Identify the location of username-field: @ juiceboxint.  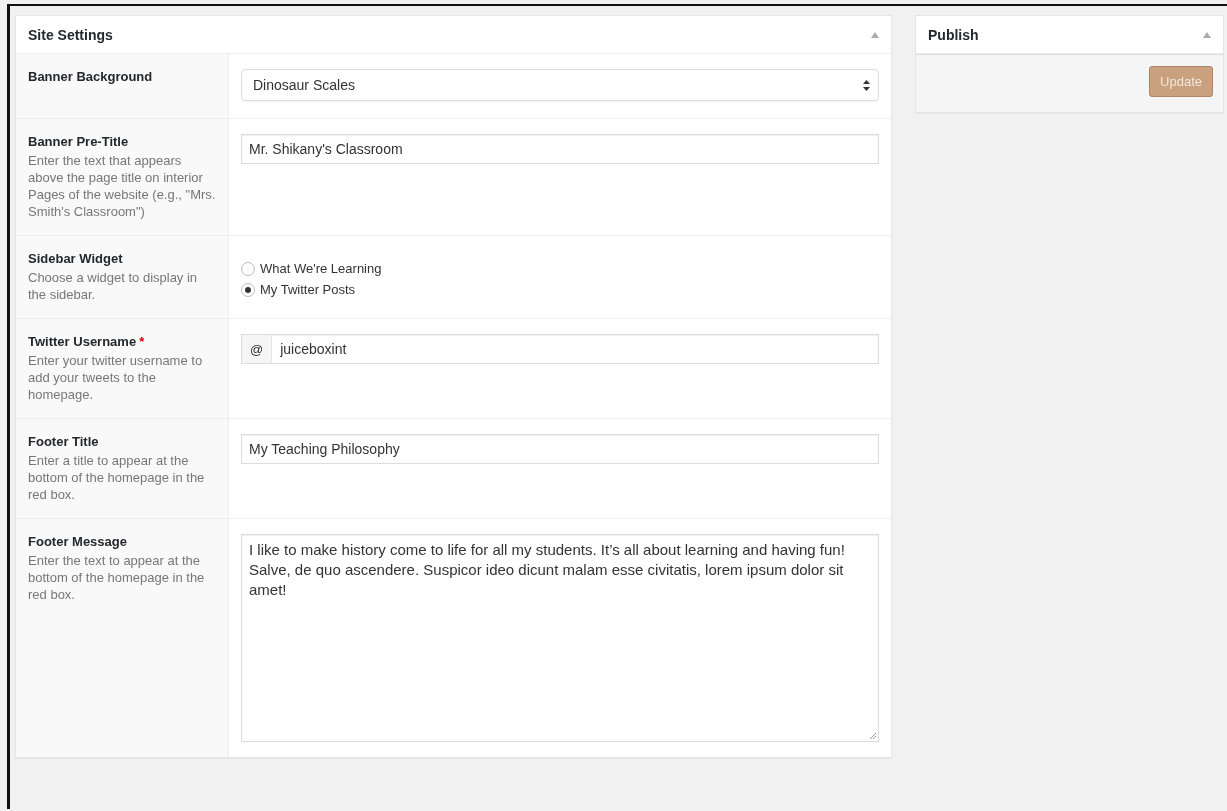
(560, 349).